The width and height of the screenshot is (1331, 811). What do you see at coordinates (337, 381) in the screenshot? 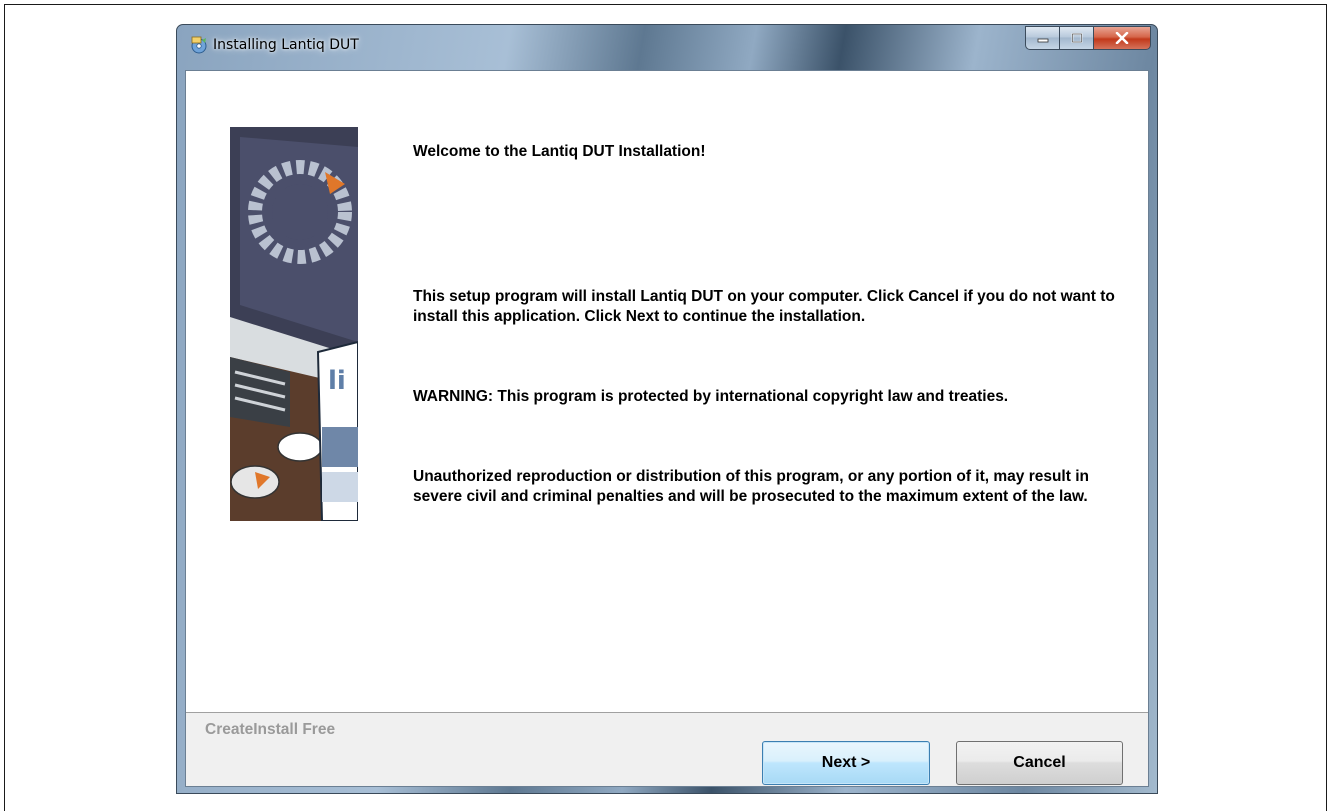
I see `svg-text: li` at bounding box center [337, 381].